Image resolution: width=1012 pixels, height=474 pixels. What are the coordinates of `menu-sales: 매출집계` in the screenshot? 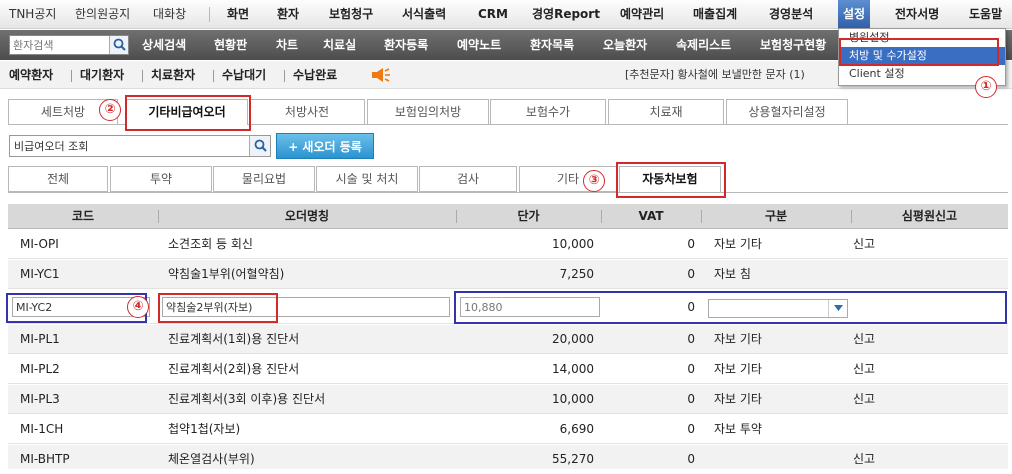 It's located at (715, 14).